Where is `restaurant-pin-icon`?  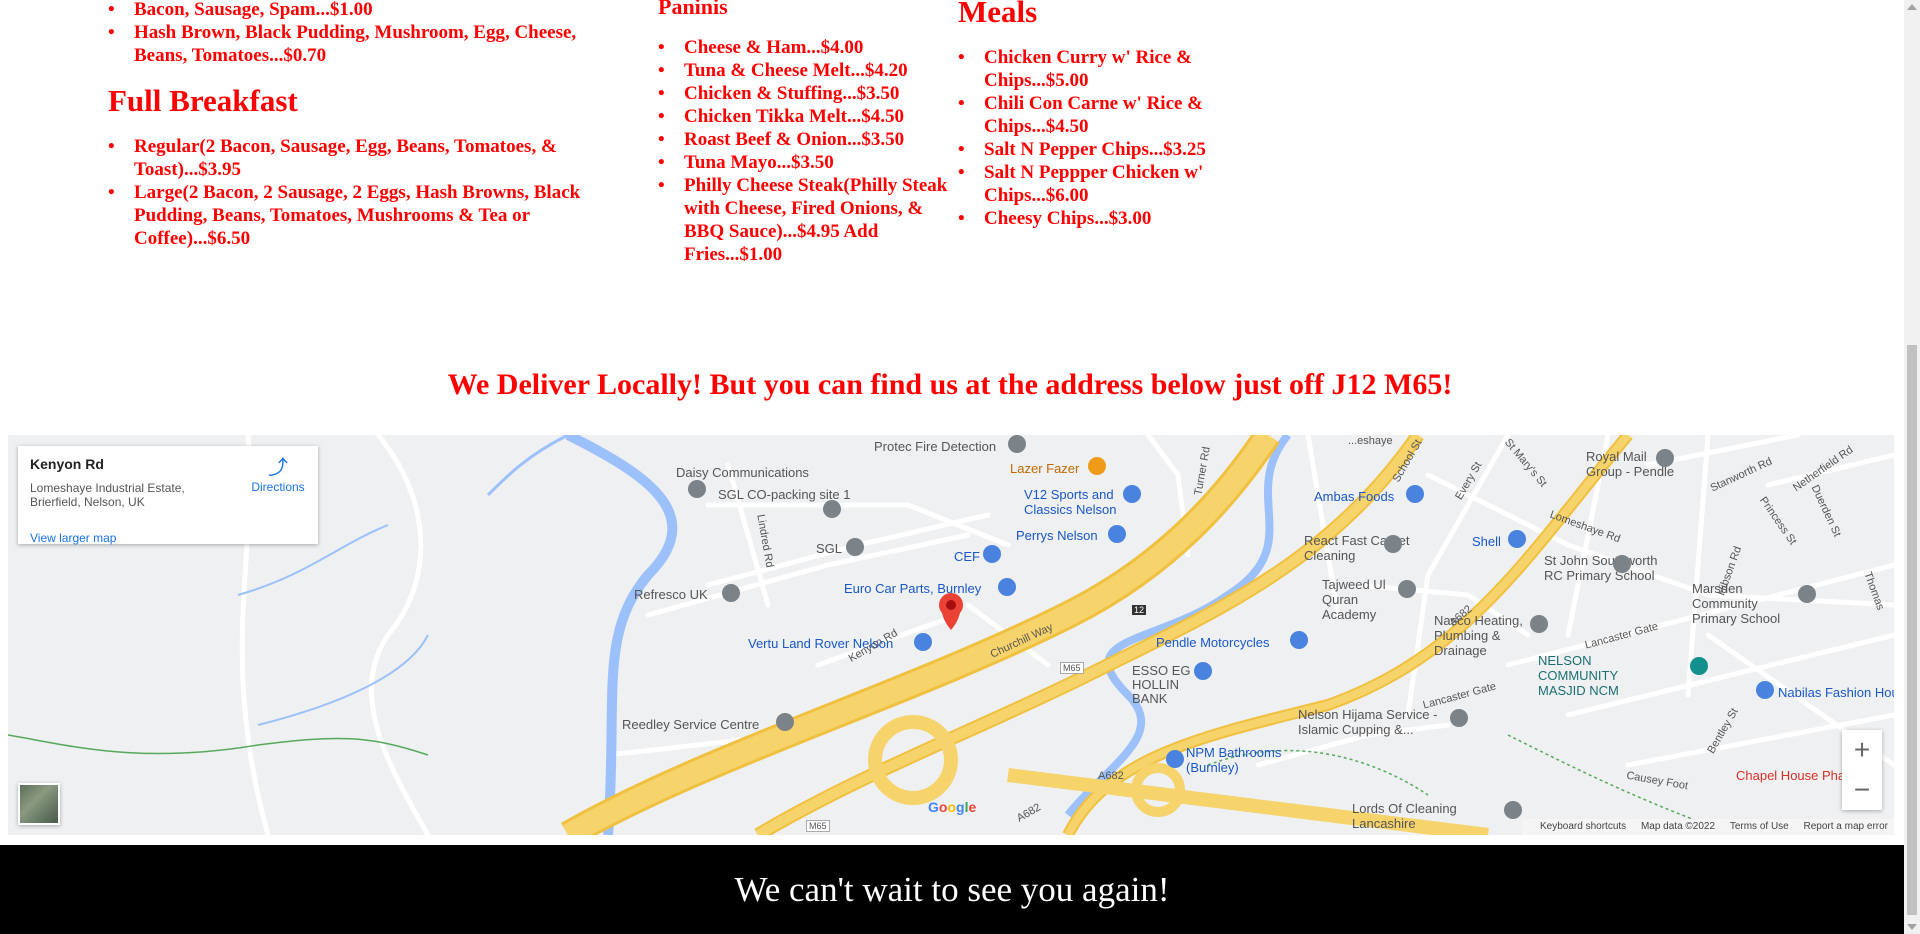 restaurant-pin-icon is located at coordinates (1097, 466).